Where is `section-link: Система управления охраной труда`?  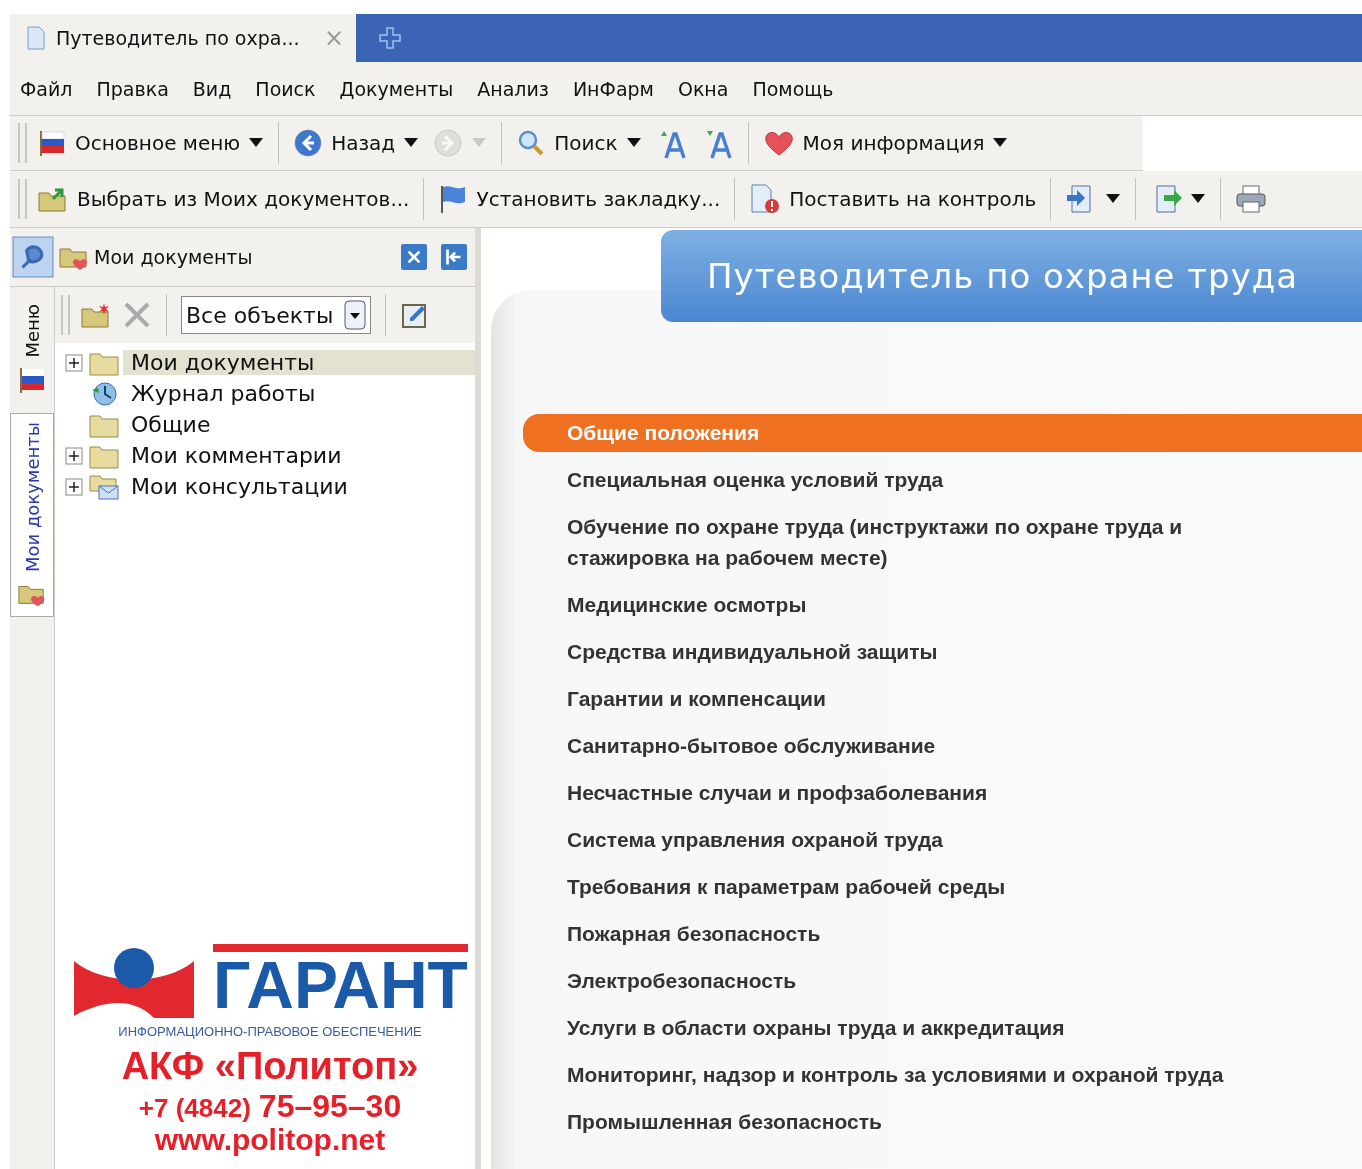
section-link: Система управления охраной труда is located at coordinates (921, 839).